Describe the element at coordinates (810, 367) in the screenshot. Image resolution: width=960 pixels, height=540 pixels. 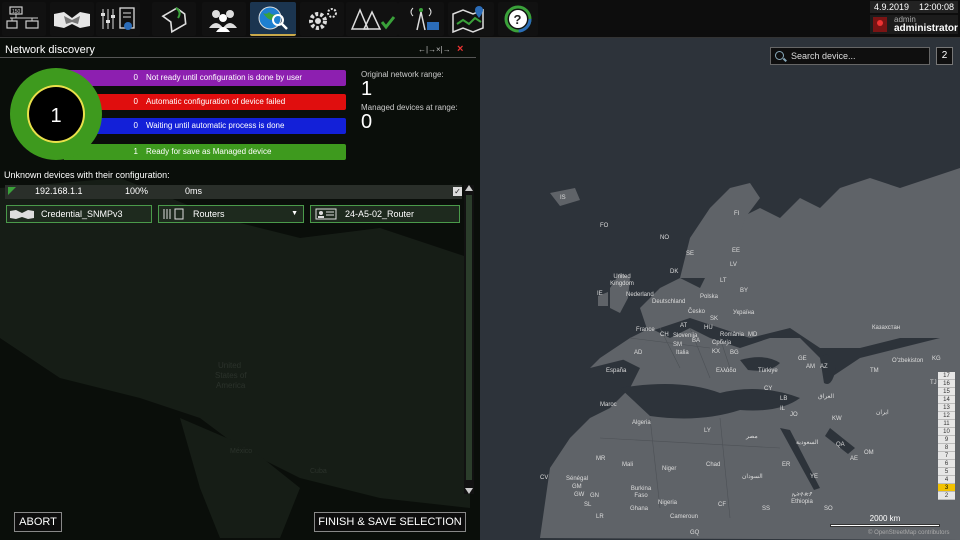
I see `map-label: AM` at that location.